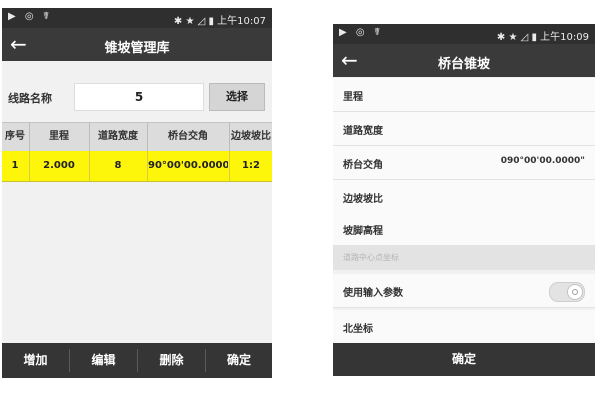 Image resolution: width=600 pixels, height=400 pixels. Describe the element at coordinates (35, 360) in the screenshot. I see `add-button: 增加` at that location.